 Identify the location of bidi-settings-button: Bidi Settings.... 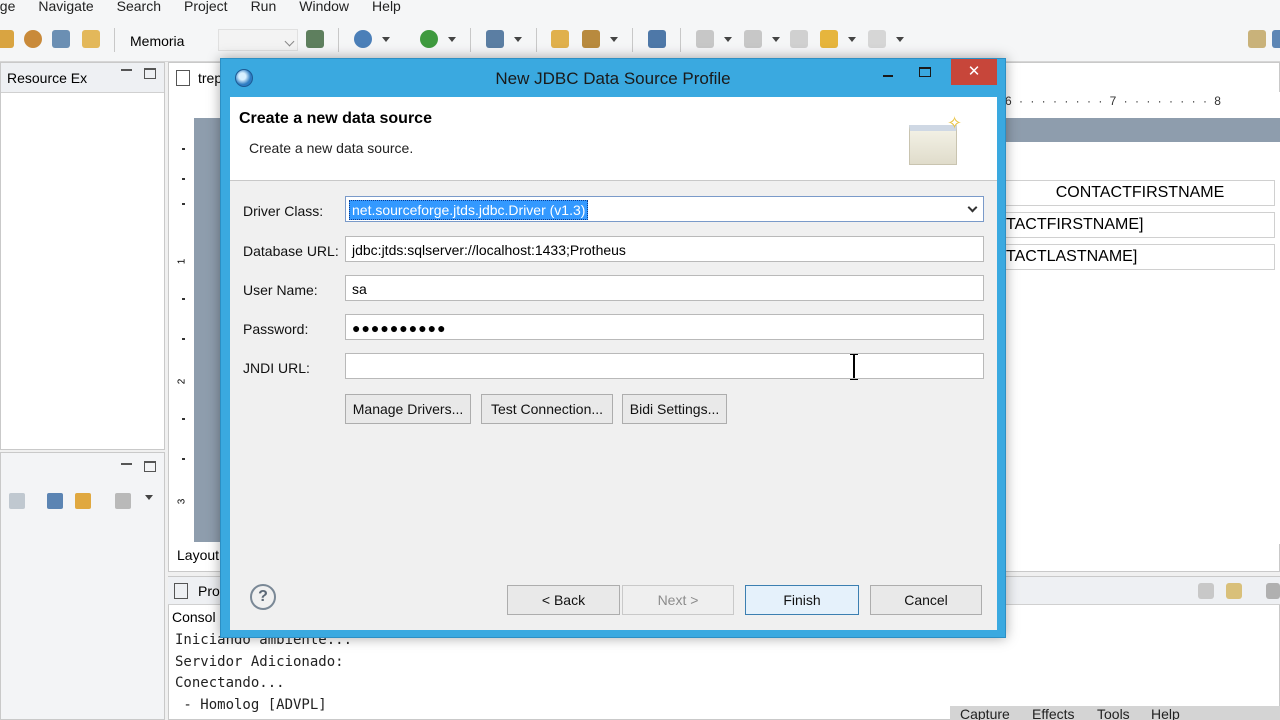
(674, 409).